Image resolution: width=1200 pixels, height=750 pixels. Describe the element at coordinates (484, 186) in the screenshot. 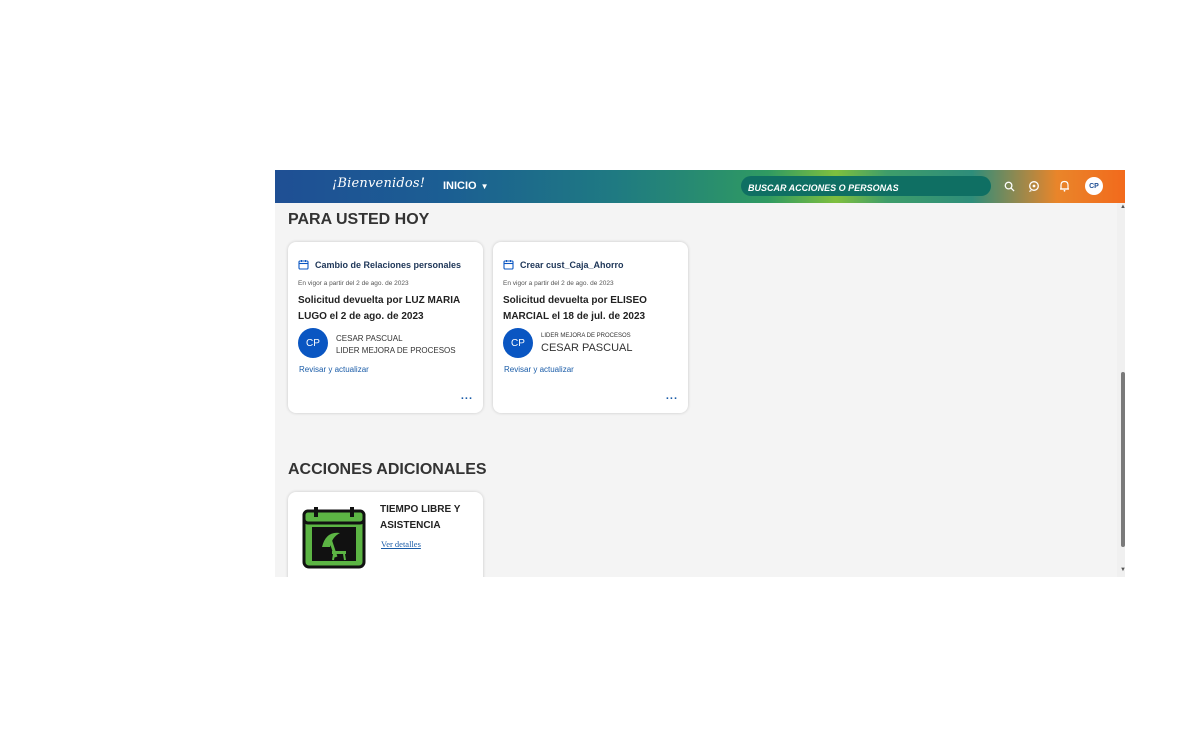

I see `chevron-down-icon: ▼` at that location.